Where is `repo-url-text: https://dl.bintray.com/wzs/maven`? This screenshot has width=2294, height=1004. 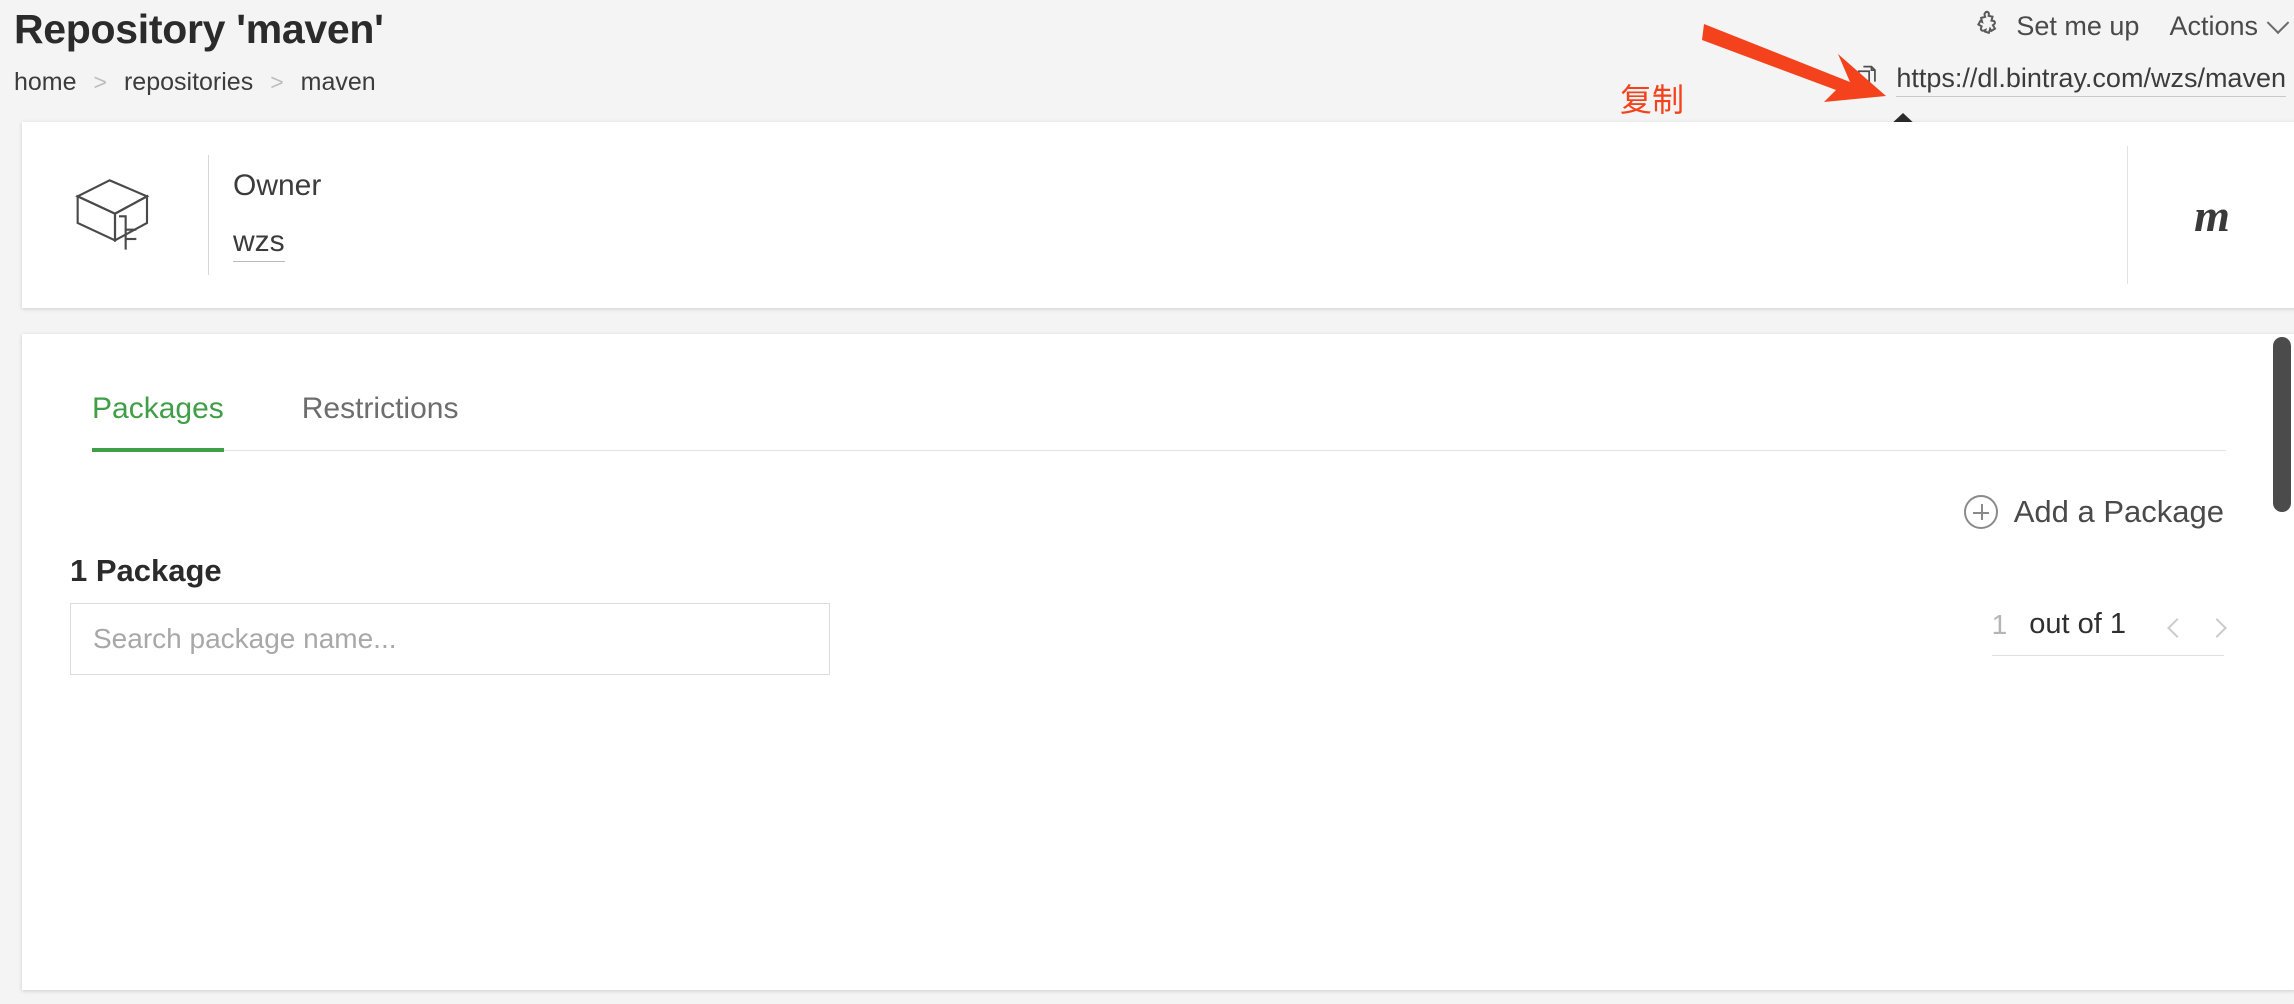 repo-url-text: https://dl.bintray.com/wzs/maven is located at coordinates (2091, 80).